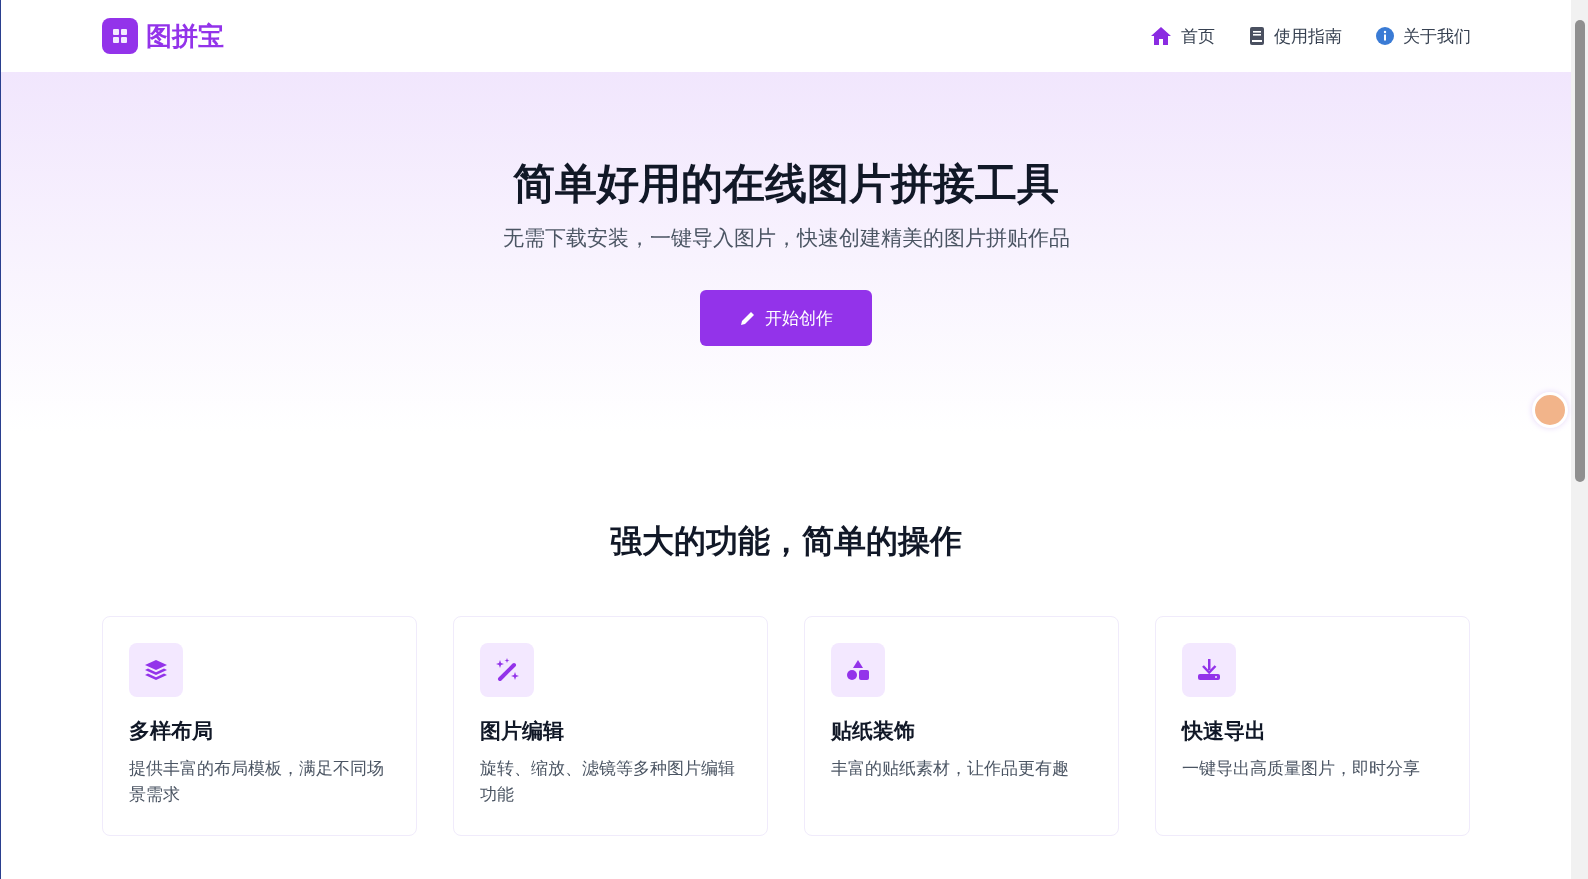  What do you see at coordinates (1257, 36) in the screenshot?
I see `book-icon` at bounding box center [1257, 36].